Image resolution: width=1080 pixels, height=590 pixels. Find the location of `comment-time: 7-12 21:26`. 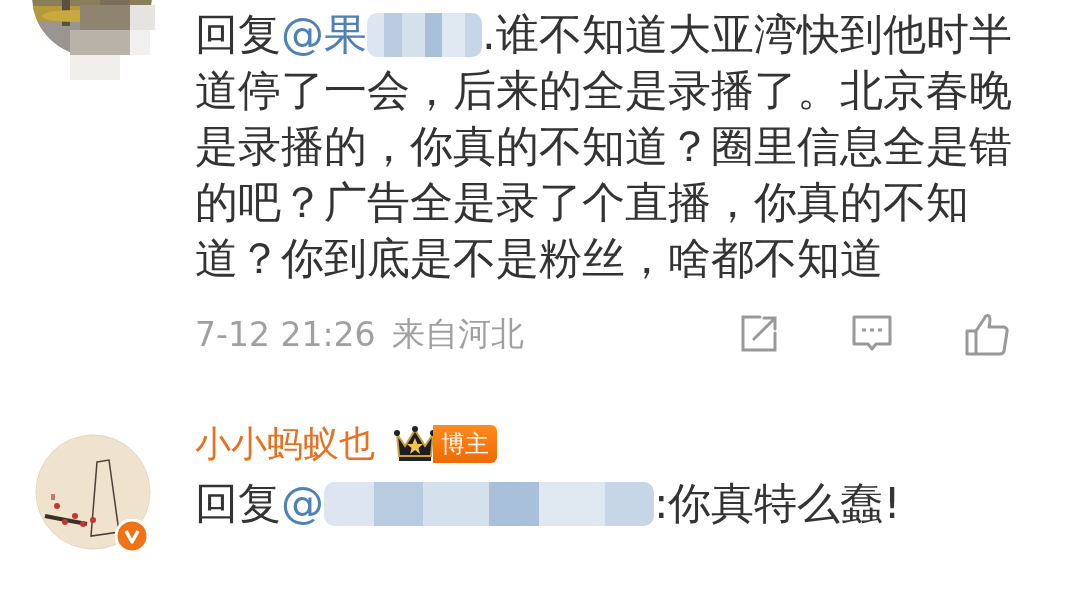

comment-time: 7-12 21:26 is located at coordinates (285, 334).